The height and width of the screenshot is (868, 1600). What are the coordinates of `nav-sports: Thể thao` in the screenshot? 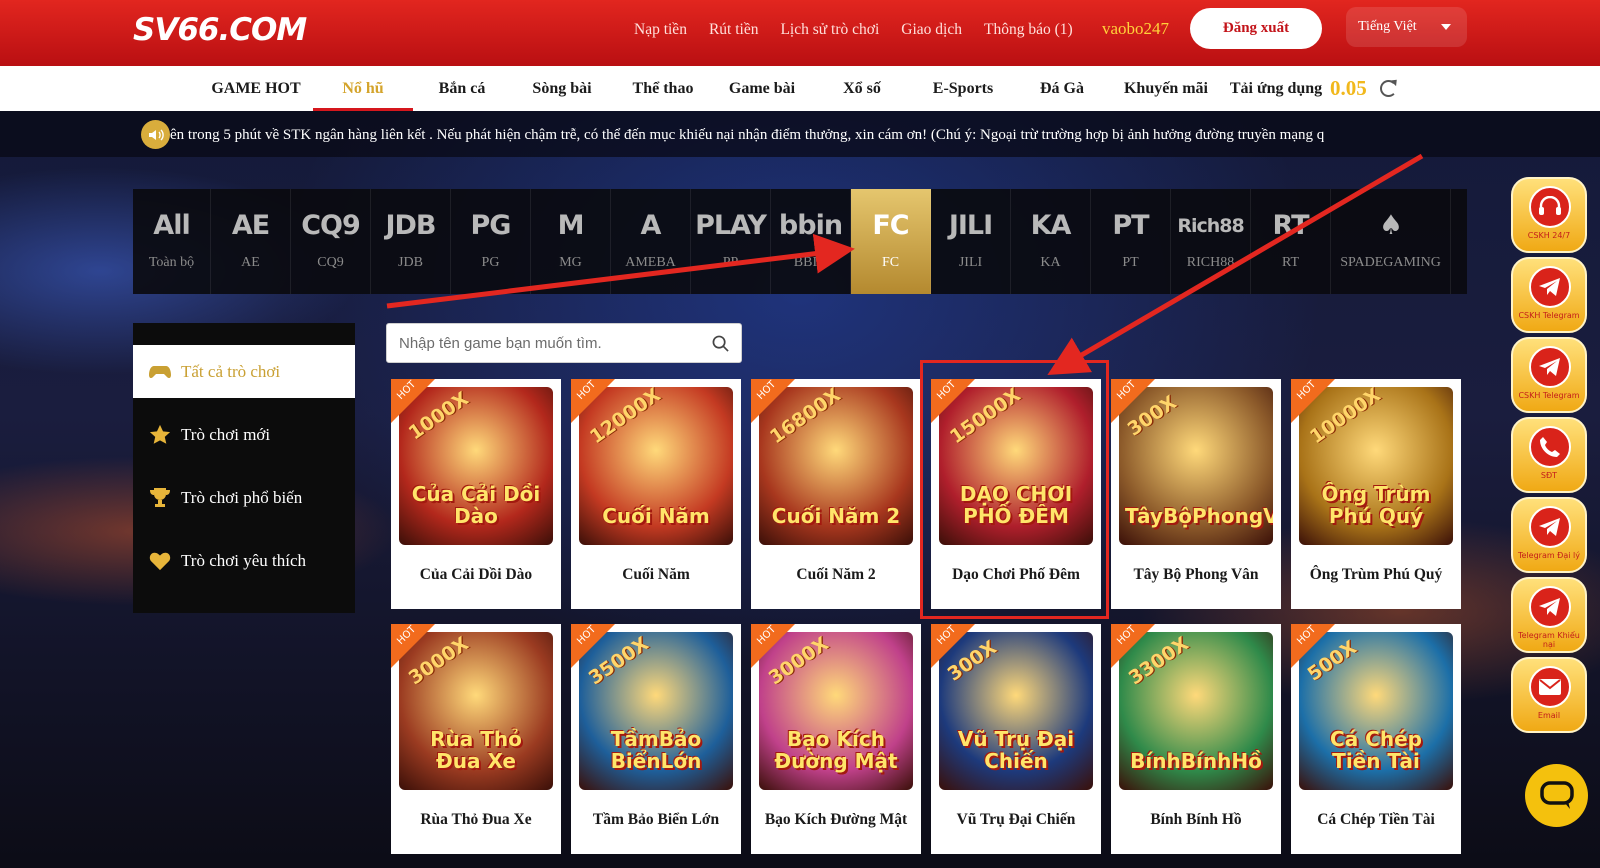 It's located at (663, 88).